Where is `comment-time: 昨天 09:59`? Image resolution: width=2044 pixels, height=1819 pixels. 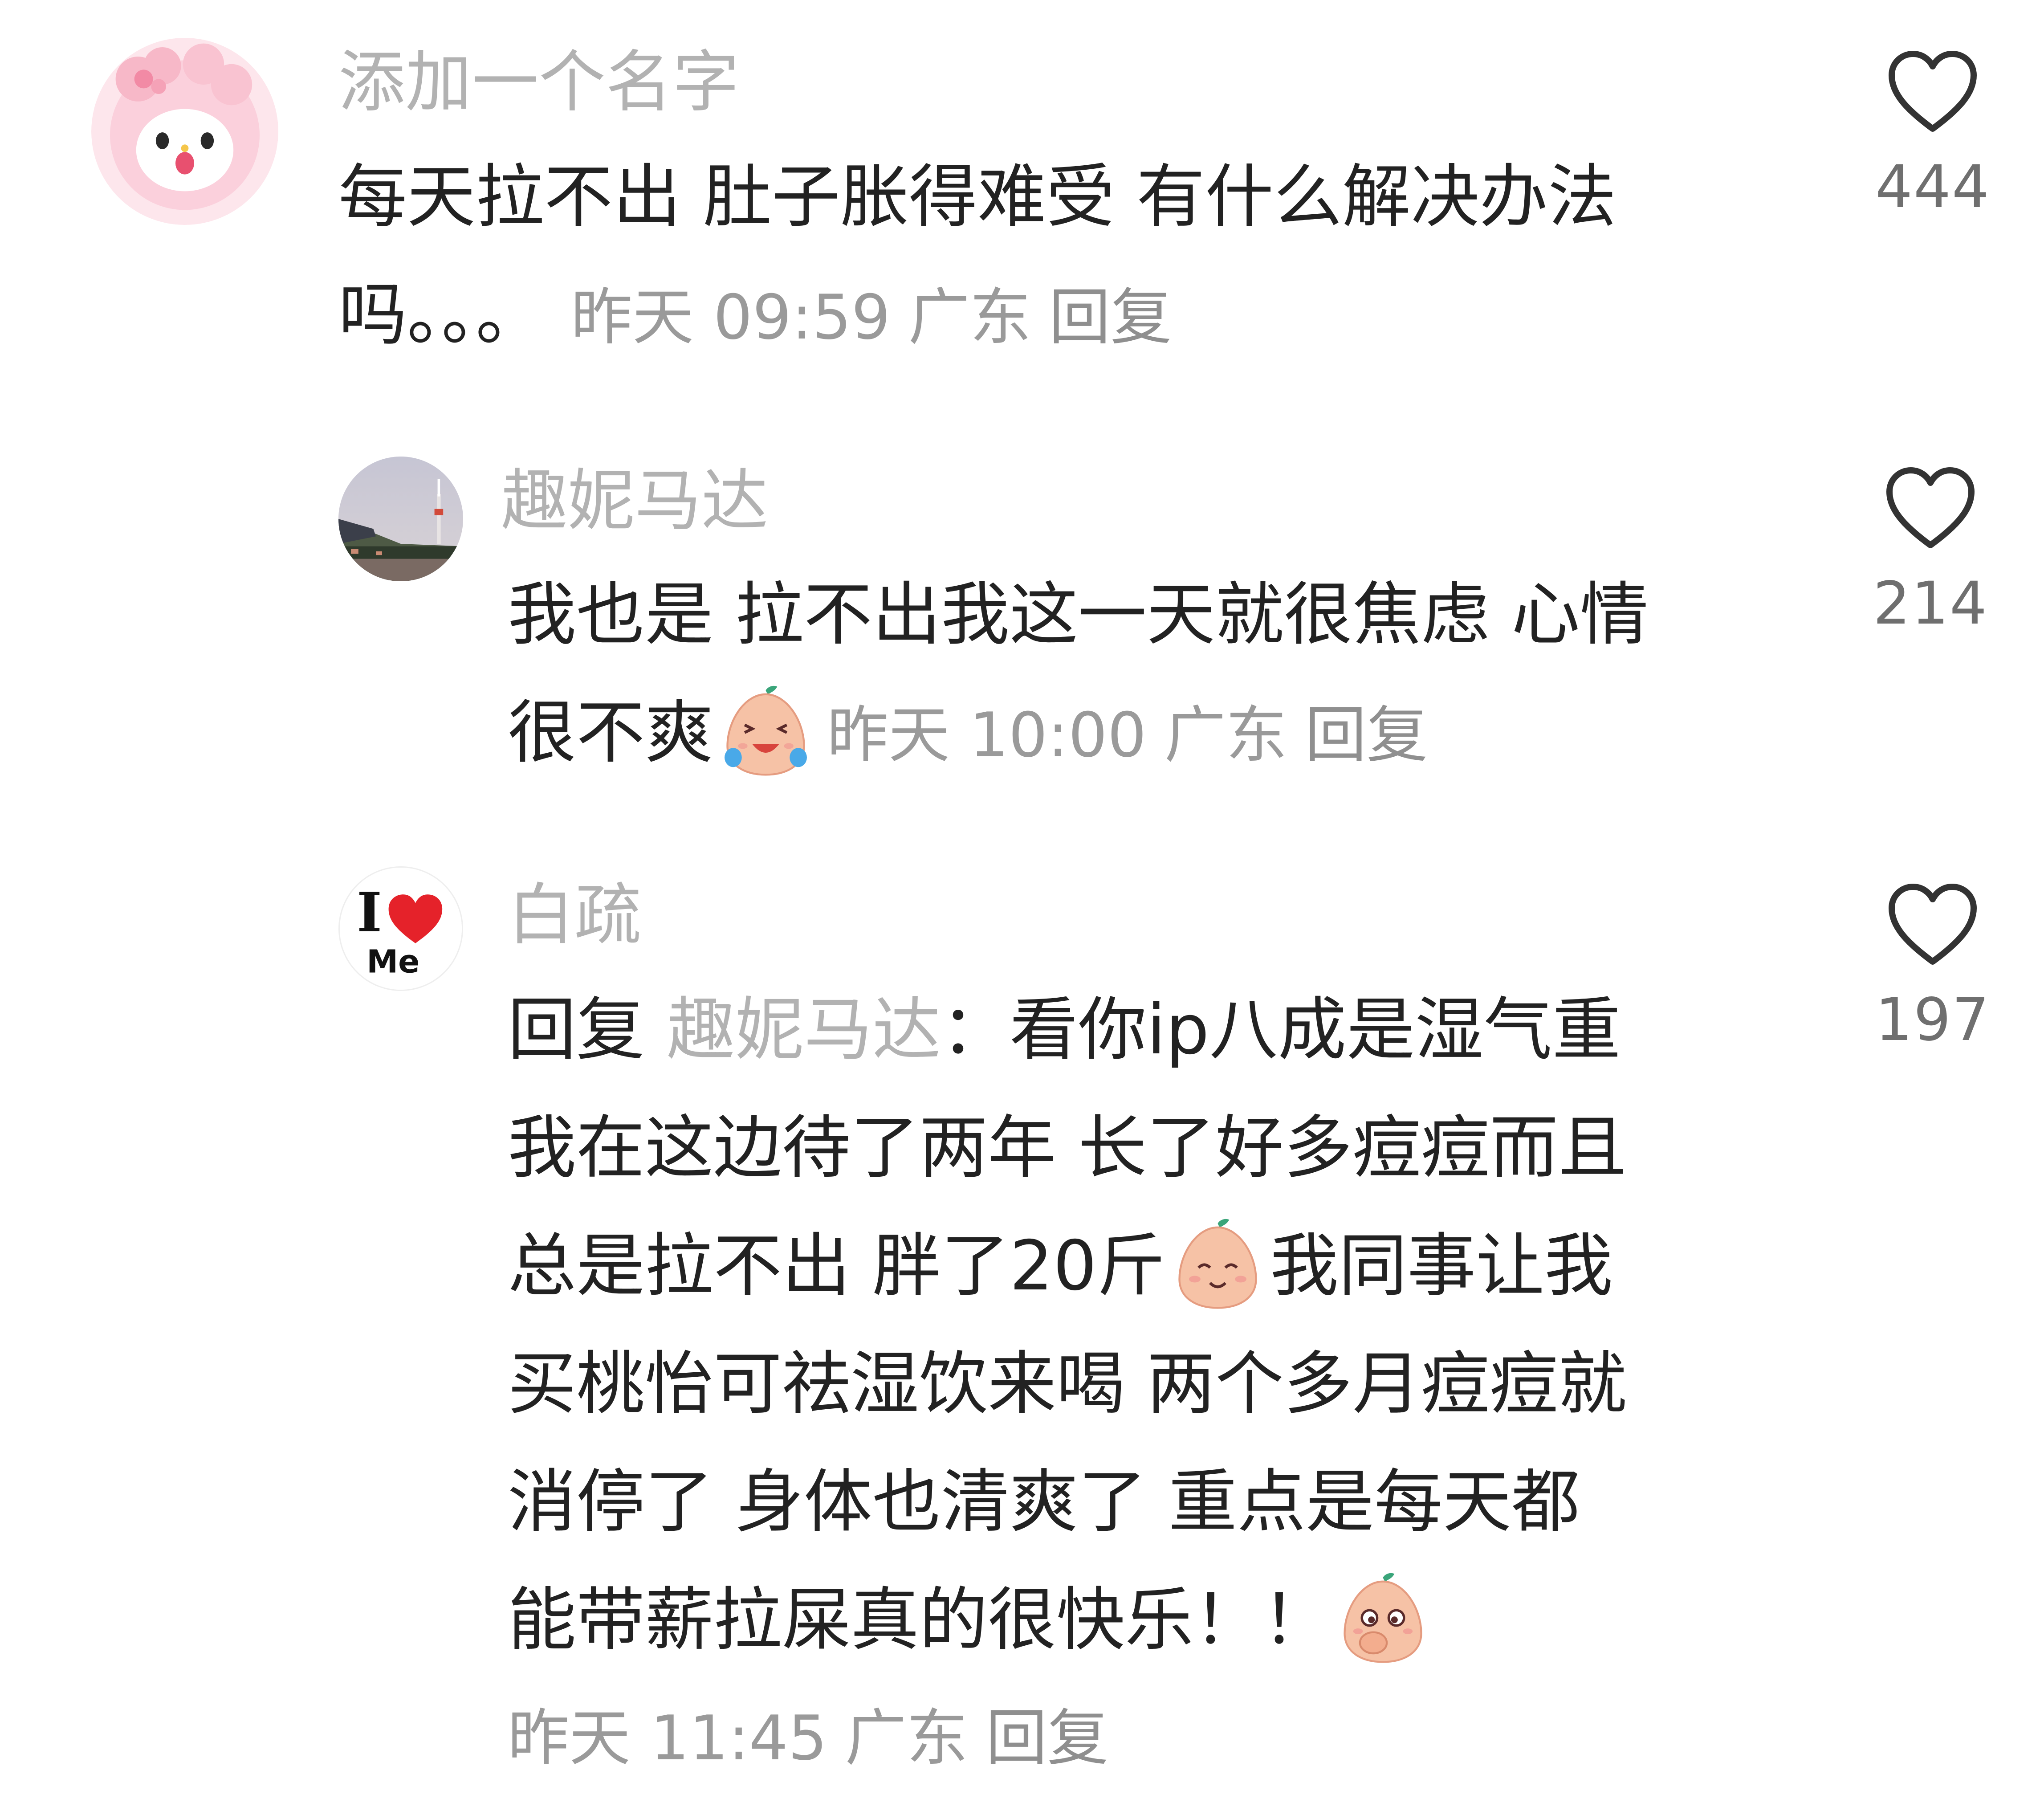 comment-time: 昨天 09:59 is located at coordinates (731, 317).